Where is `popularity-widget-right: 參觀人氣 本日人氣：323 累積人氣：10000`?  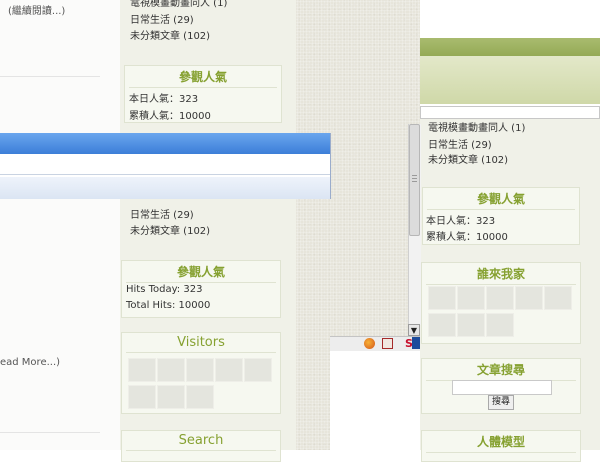 popularity-widget-right: 參觀人氣 本日人氣：323 累積人氣：10000 is located at coordinates (501, 216).